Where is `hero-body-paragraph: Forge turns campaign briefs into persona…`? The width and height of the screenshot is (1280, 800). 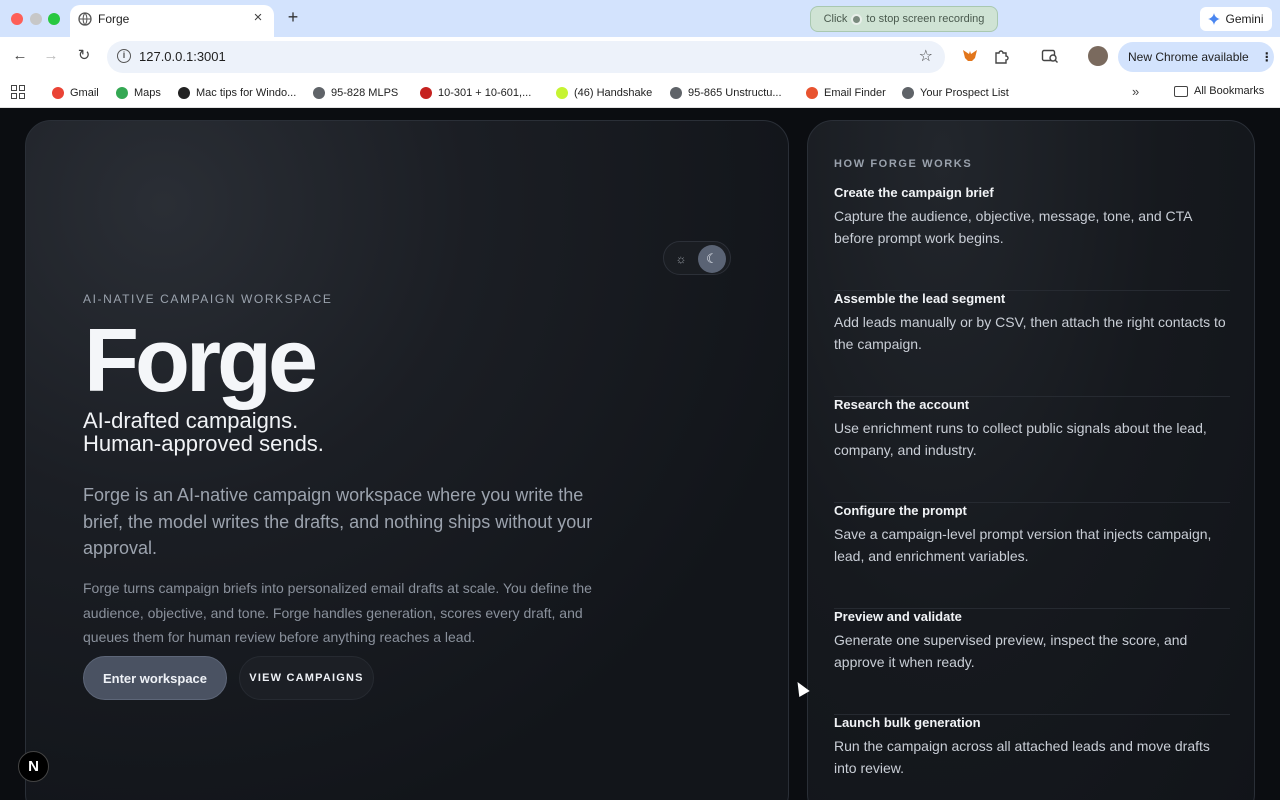
hero-body-paragraph: Forge turns campaign briefs into persona… is located at coordinates (337, 612).